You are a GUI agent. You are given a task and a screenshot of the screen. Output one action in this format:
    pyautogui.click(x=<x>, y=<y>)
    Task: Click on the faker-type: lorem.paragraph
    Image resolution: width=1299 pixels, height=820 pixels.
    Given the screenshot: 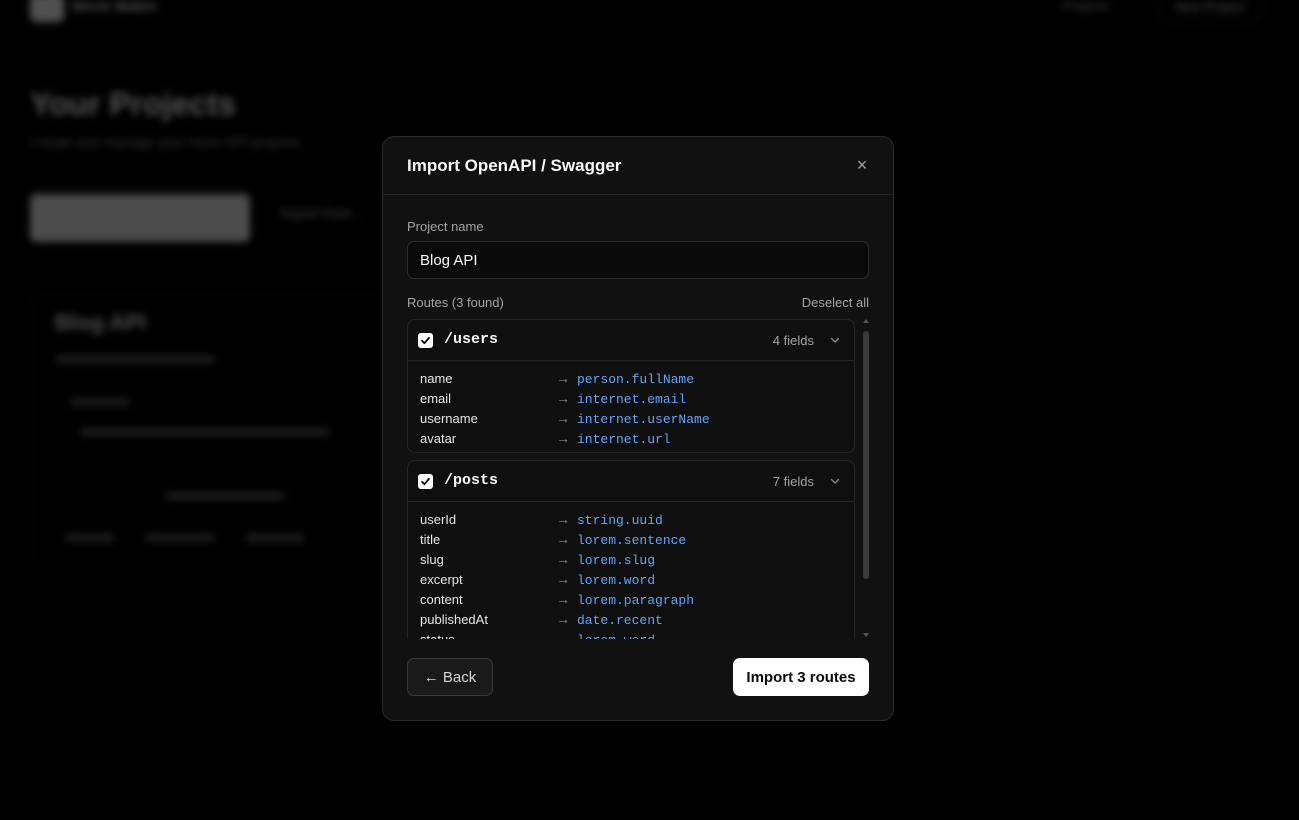 What is the action you would take?
    pyautogui.click(x=636, y=600)
    